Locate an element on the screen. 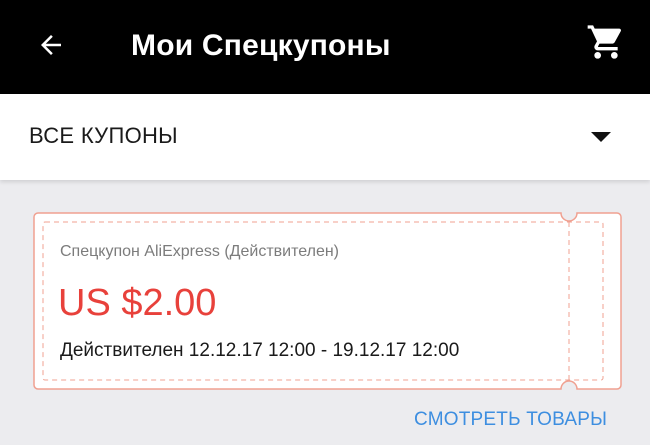 The height and width of the screenshot is (445, 650). back-button is located at coordinates (51, 47).